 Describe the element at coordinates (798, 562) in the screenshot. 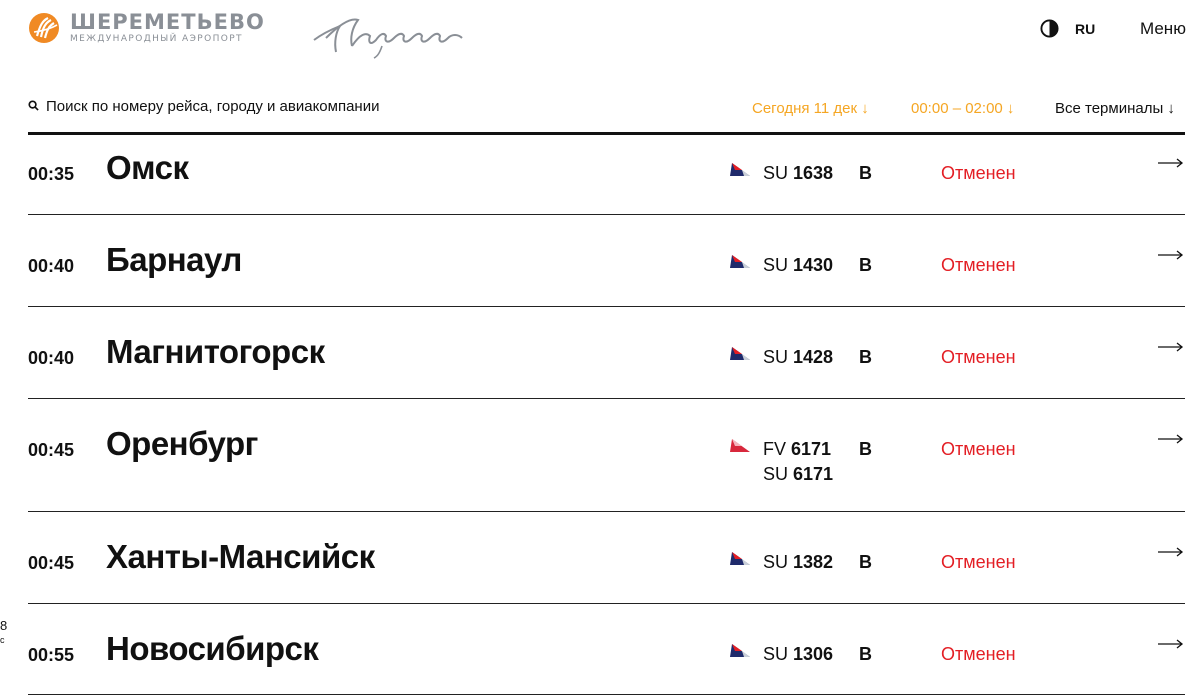

I see `flight-number: SU 1382` at that location.